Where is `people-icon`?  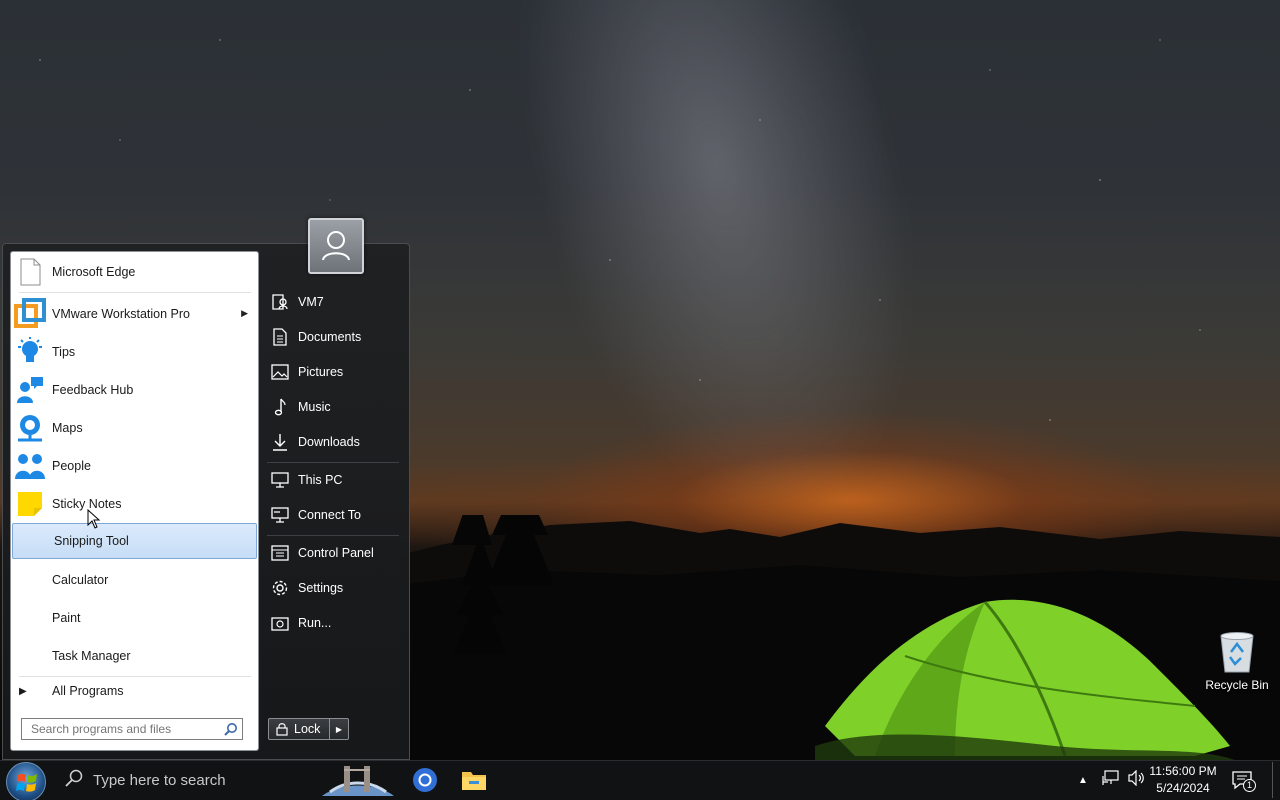
people-icon is located at coordinates (30, 466).